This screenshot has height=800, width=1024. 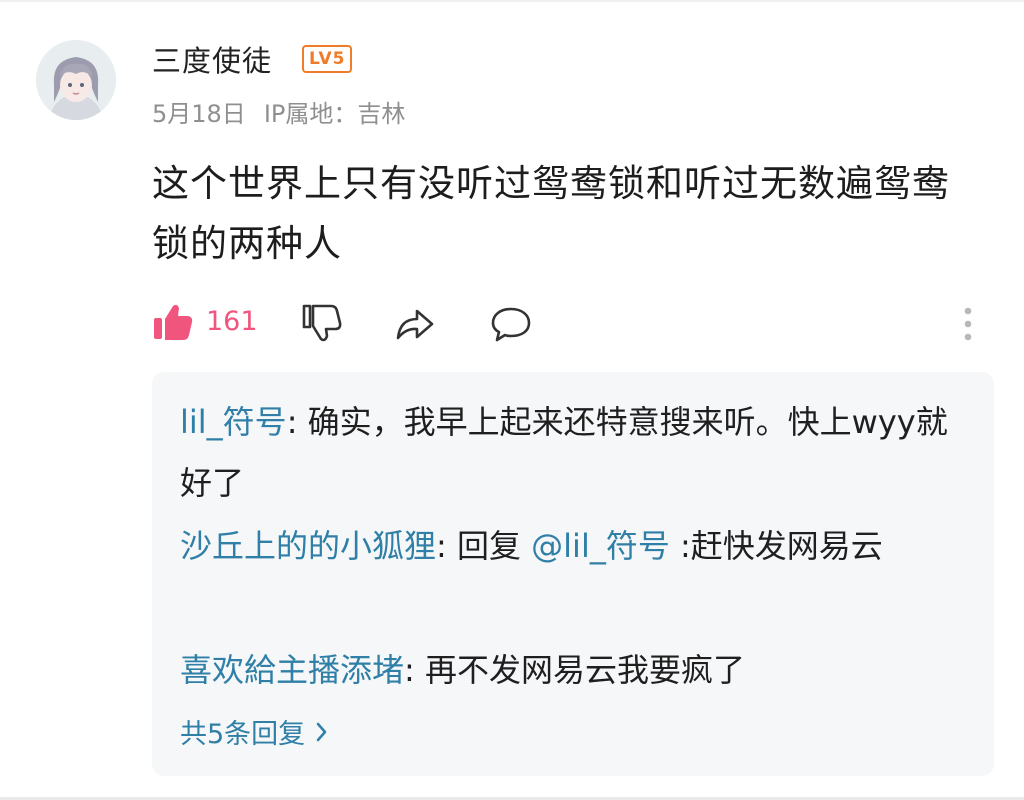 I want to click on ip-location: IP属地：吉林, so click(x=334, y=114).